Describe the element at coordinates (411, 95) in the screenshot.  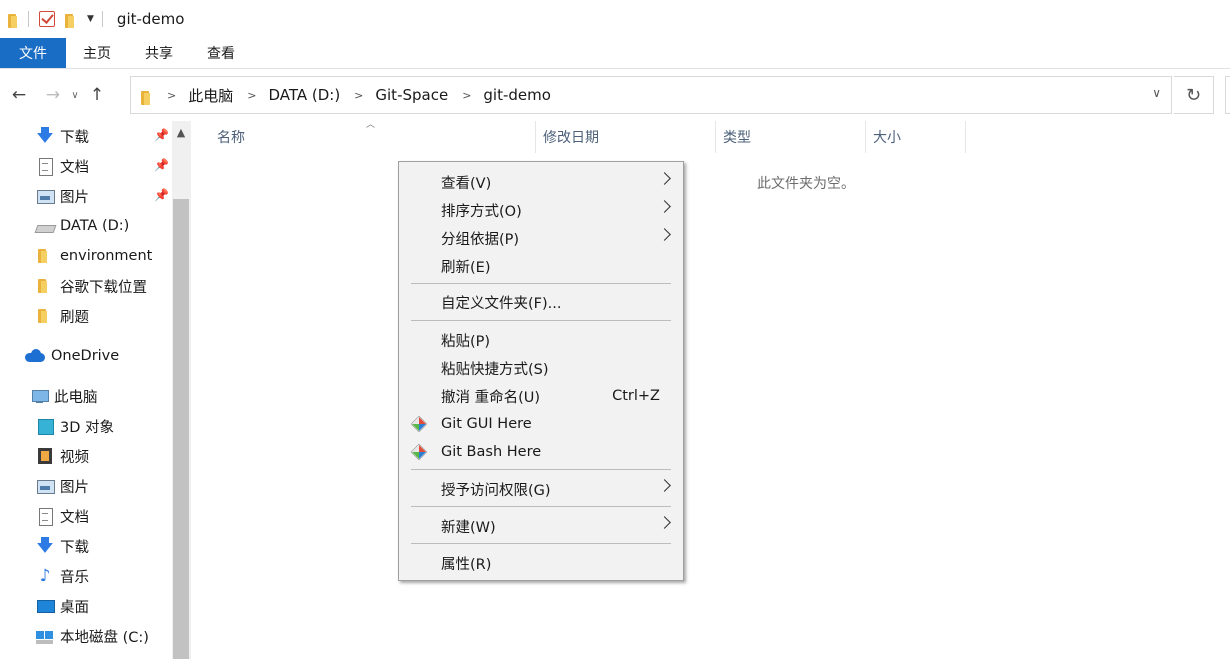
I see `breadcrumb-git-space: Git-Space` at that location.